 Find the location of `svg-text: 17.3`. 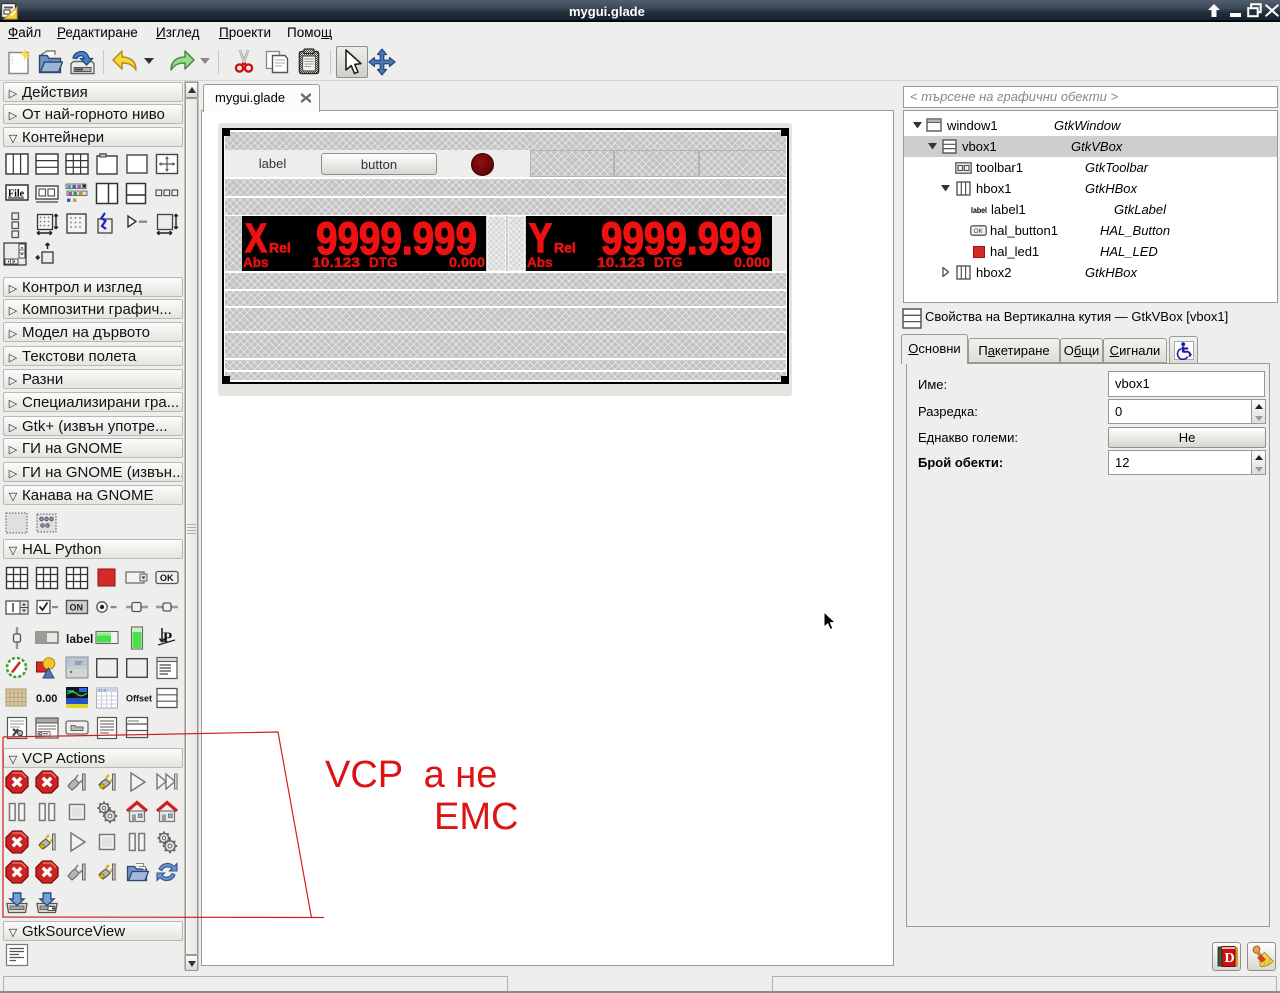

svg-text: 17.3 is located at coordinates (102, 690).